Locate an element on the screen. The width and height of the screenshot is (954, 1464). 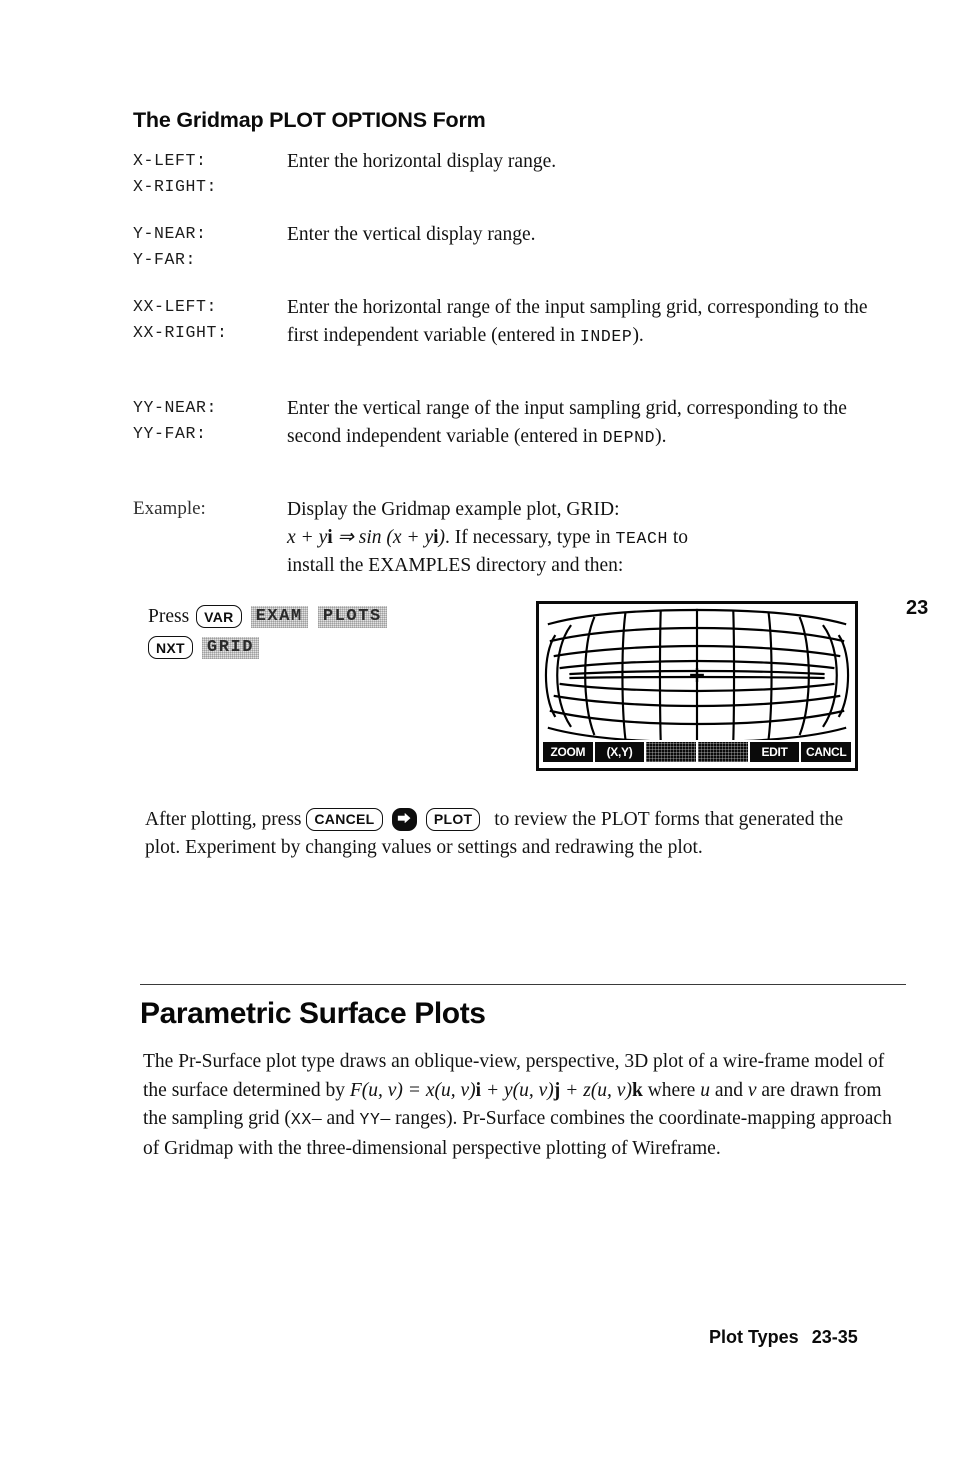
field-label-x-right: X-RIGHT: is located at coordinates (175, 186).